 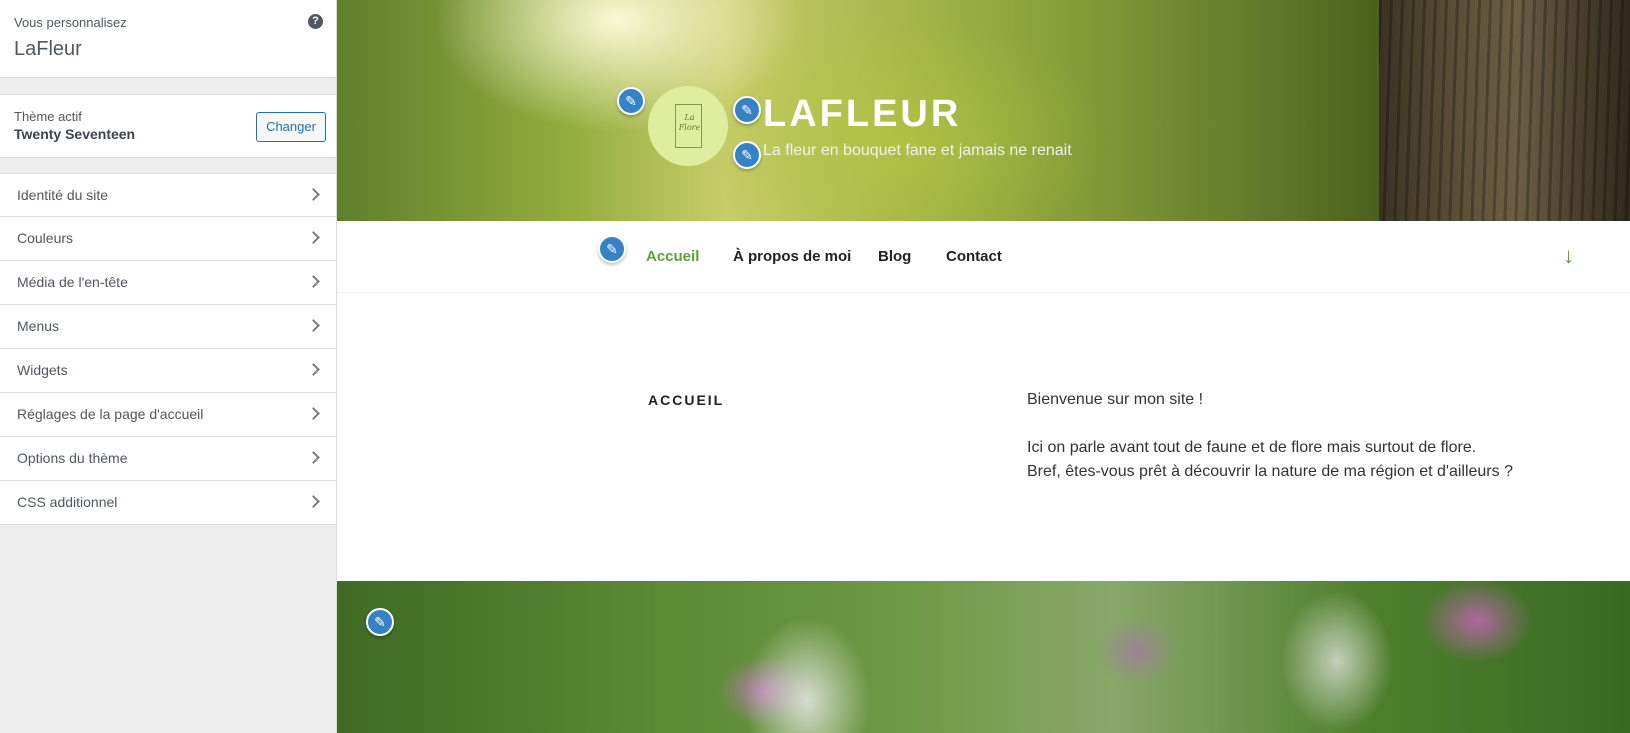 I want to click on nav-link-contact: Contact, so click(x=974, y=256).